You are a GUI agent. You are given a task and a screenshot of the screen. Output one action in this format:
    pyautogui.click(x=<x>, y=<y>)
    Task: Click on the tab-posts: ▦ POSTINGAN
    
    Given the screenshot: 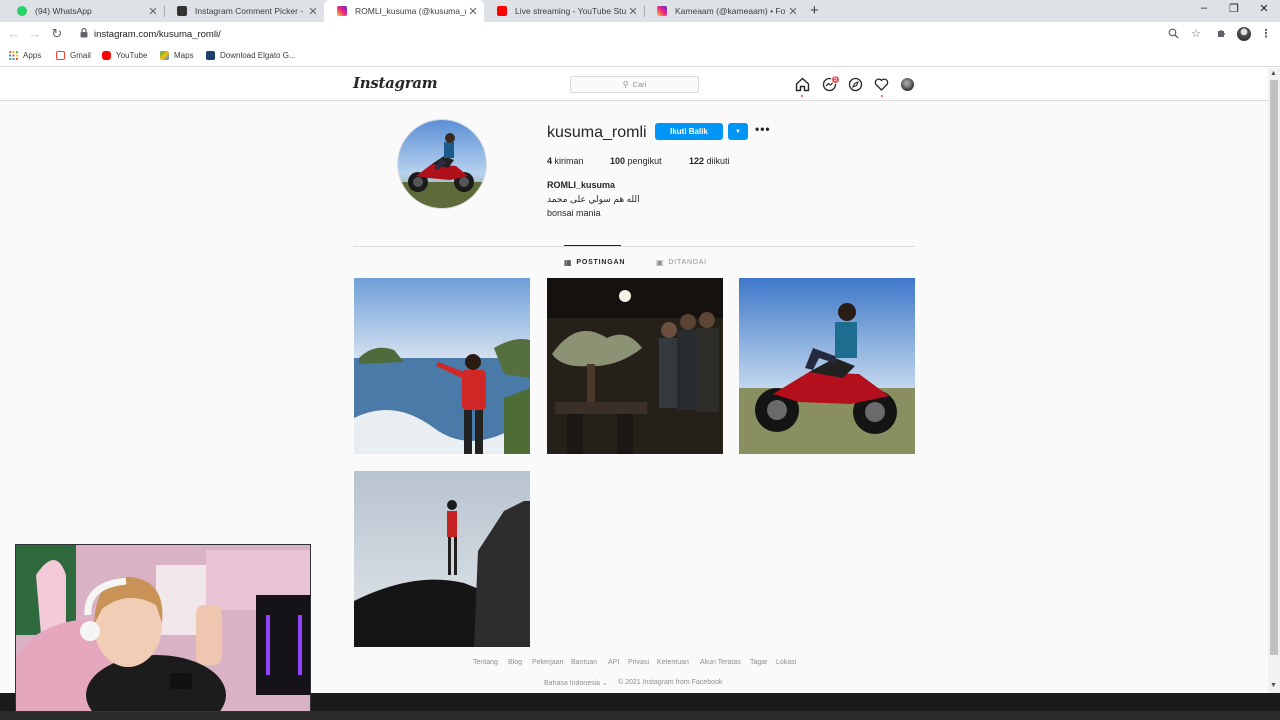 What is the action you would take?
    pyautogui.click(x=594, y=262)
    